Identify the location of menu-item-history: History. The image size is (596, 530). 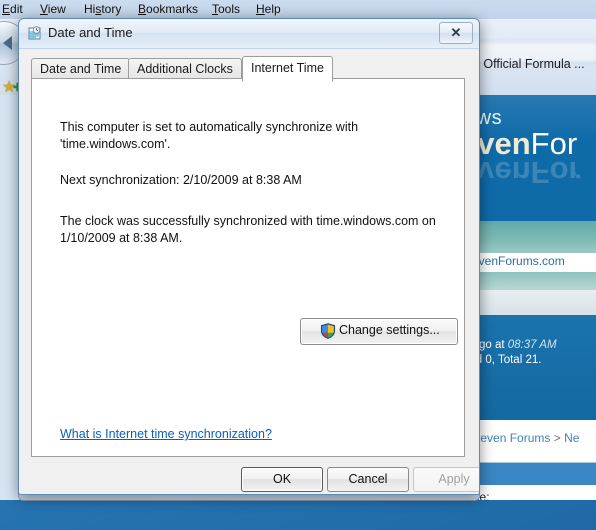
(102, 9).